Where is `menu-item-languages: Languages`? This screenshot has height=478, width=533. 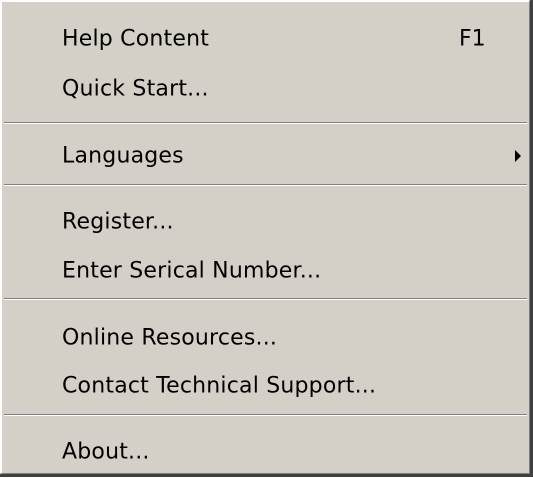 menu-item-languages: Languages is located at coordinates (265, 156).